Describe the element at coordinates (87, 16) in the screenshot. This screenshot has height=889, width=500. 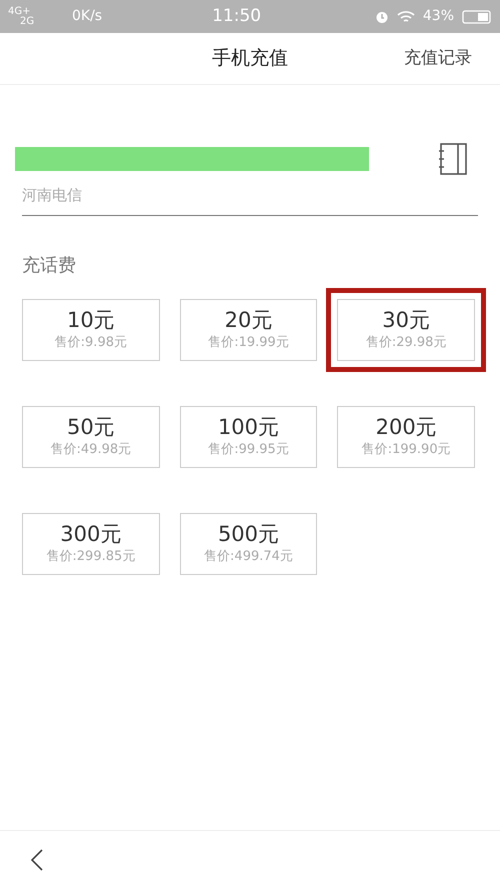
I see `speed-label: 0K/s` at that location.